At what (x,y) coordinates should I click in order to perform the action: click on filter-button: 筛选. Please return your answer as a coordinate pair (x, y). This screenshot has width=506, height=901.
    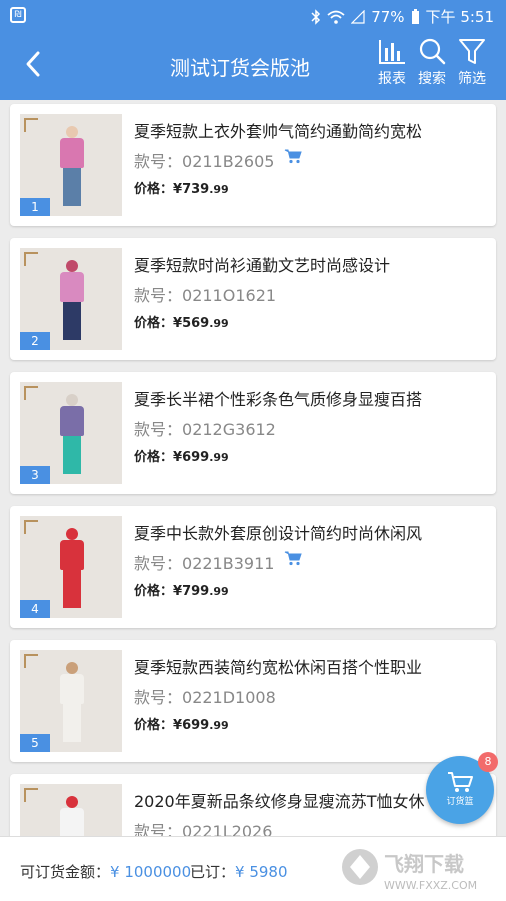
    Looking at the image, I should click on (472, 63).